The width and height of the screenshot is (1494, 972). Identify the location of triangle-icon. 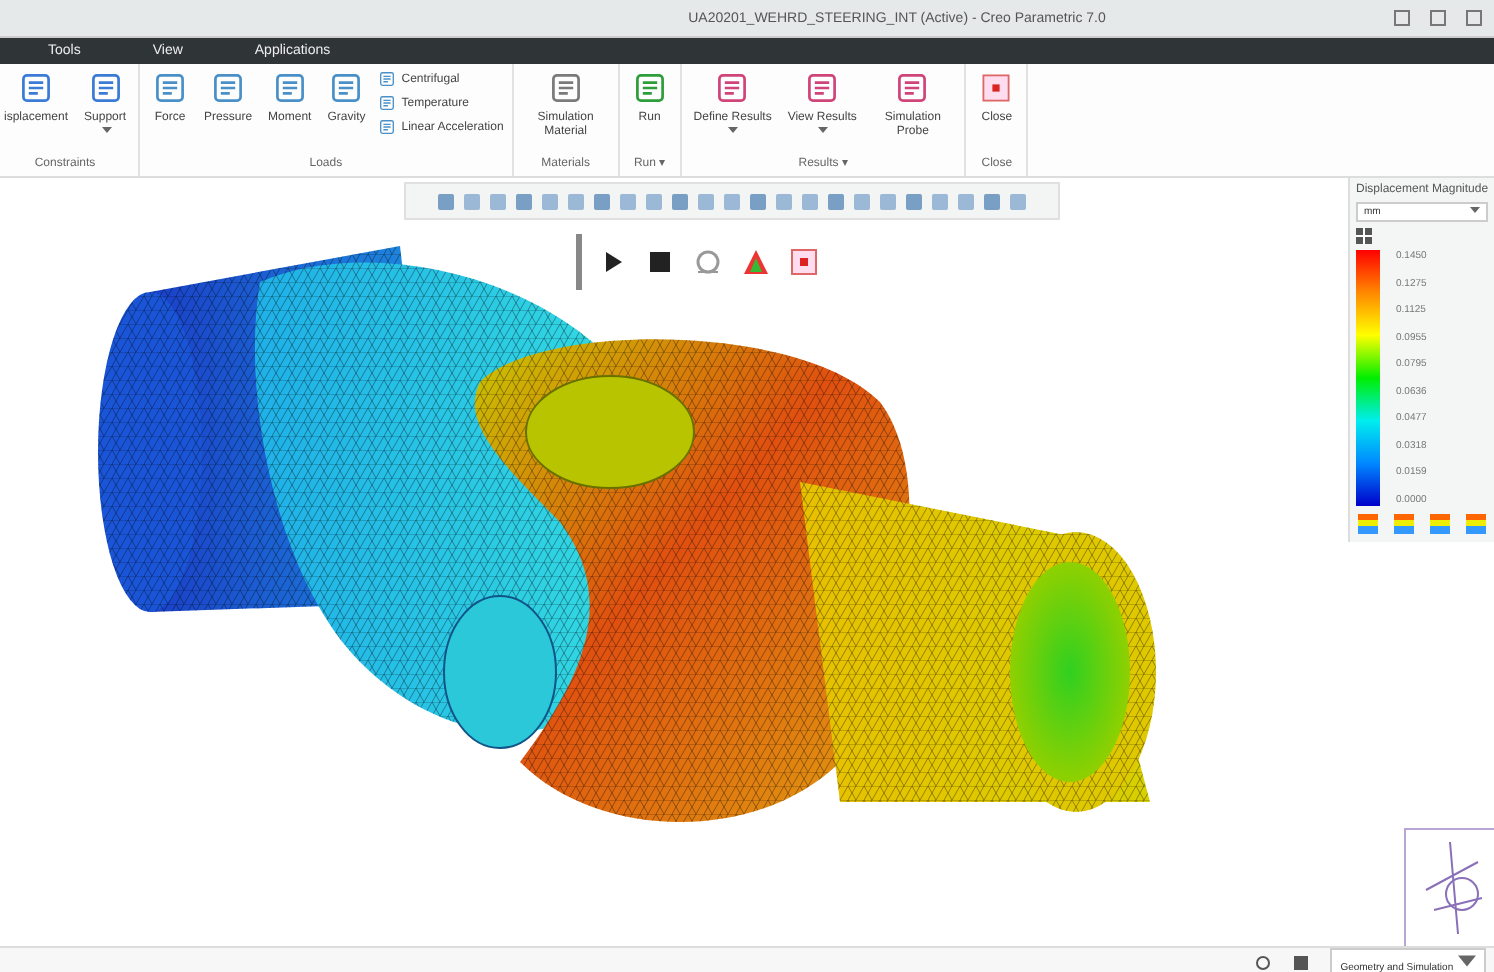
(756, 262).